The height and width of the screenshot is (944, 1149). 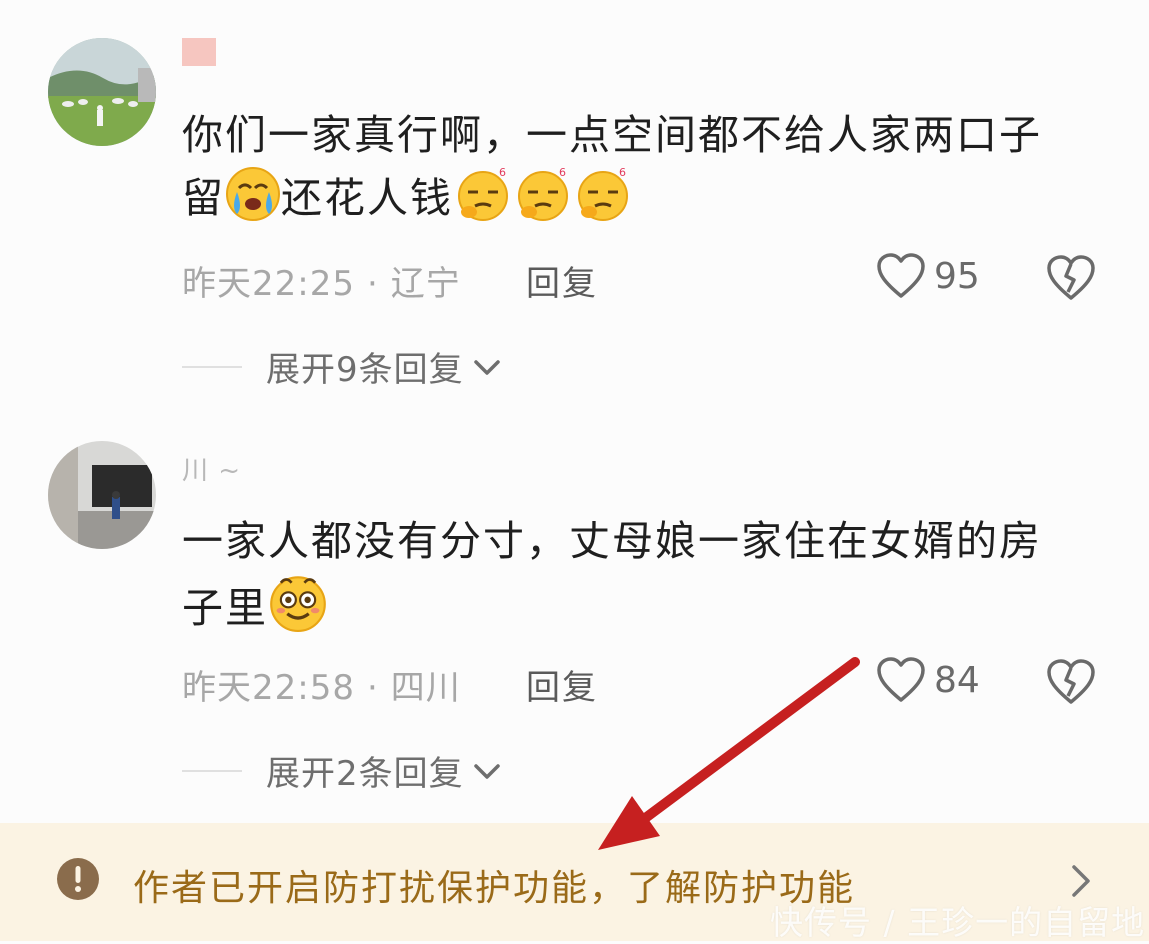 I want to click on comment-text-line2: 留 还花人钱 6 6 6, so click(x=642, y=197).